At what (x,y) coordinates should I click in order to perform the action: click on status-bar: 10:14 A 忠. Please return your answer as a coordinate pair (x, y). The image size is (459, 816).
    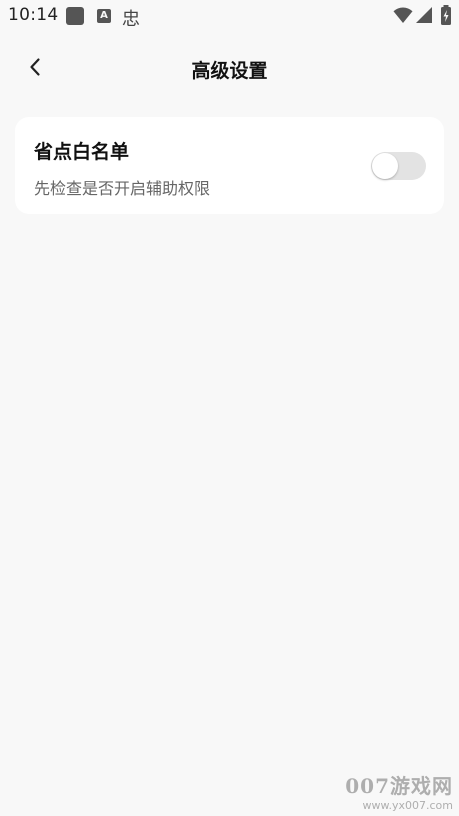
    Looking at the image, I should click on (229, 16).